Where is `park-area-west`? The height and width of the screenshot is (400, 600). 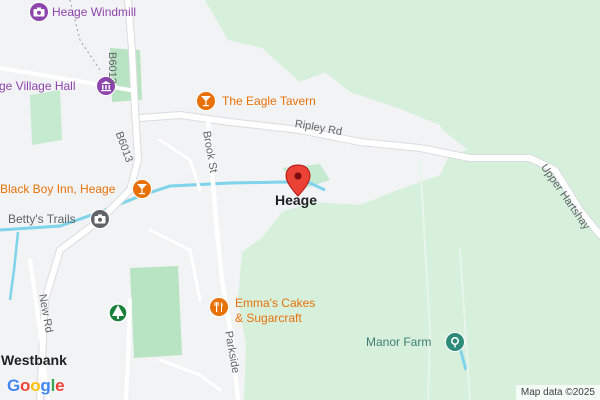
park-area-west is located at coordinates (46, 117).